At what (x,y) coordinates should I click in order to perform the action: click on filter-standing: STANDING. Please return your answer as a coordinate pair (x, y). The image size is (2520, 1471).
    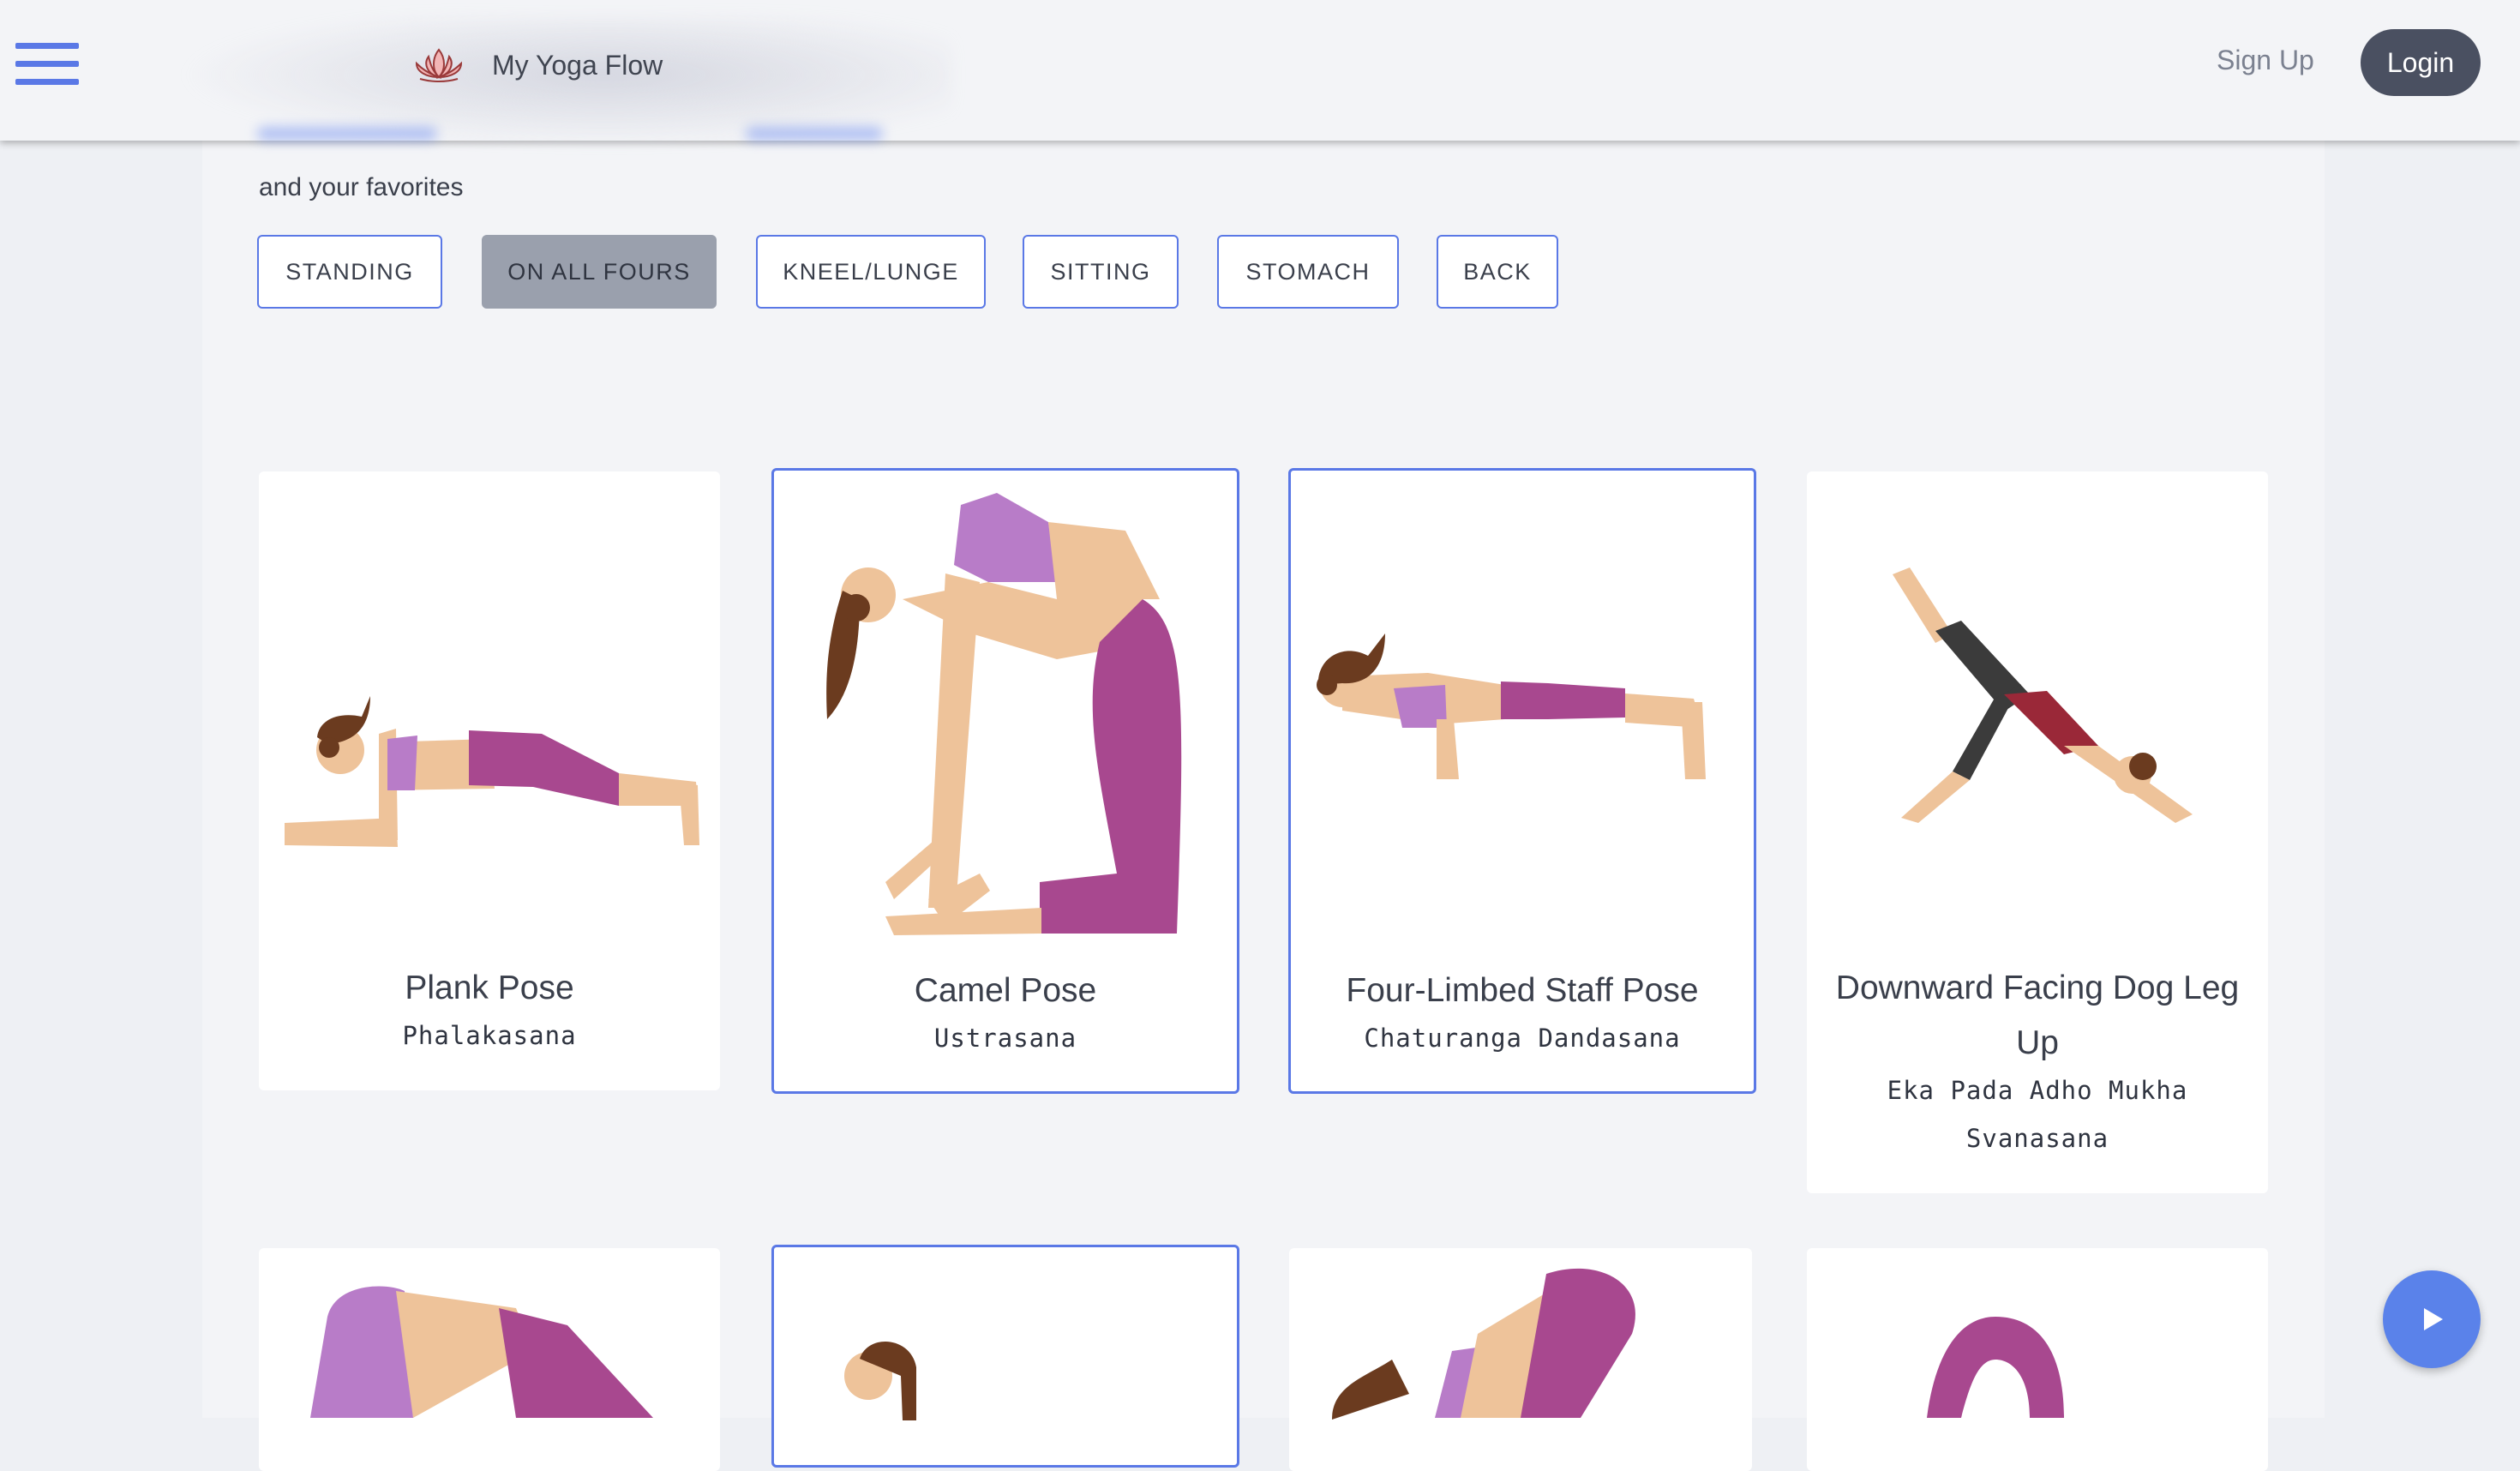
    Looking at the image, I should click on (349, 272).